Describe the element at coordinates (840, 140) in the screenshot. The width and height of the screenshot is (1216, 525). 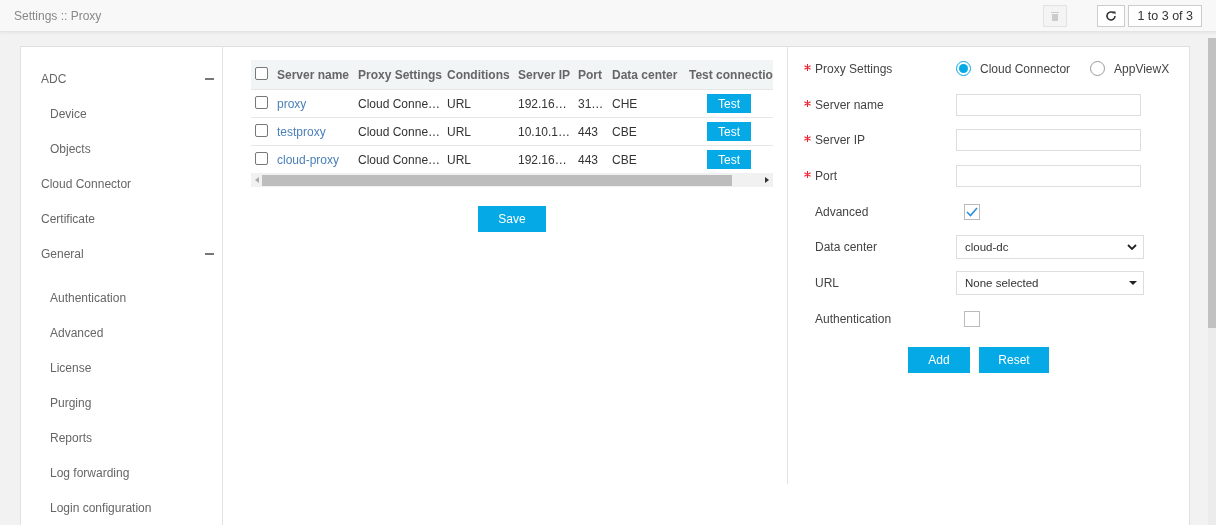
I see `field-label: Server IP` at that location.